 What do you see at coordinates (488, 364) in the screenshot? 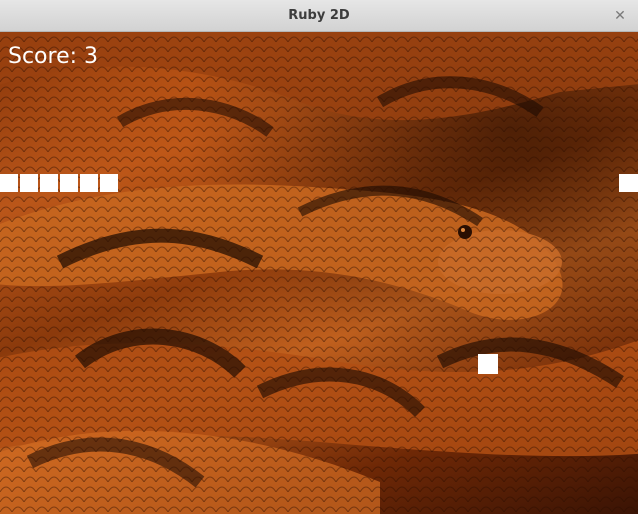
I see `food-pellet` at bounding box center [488, 364].